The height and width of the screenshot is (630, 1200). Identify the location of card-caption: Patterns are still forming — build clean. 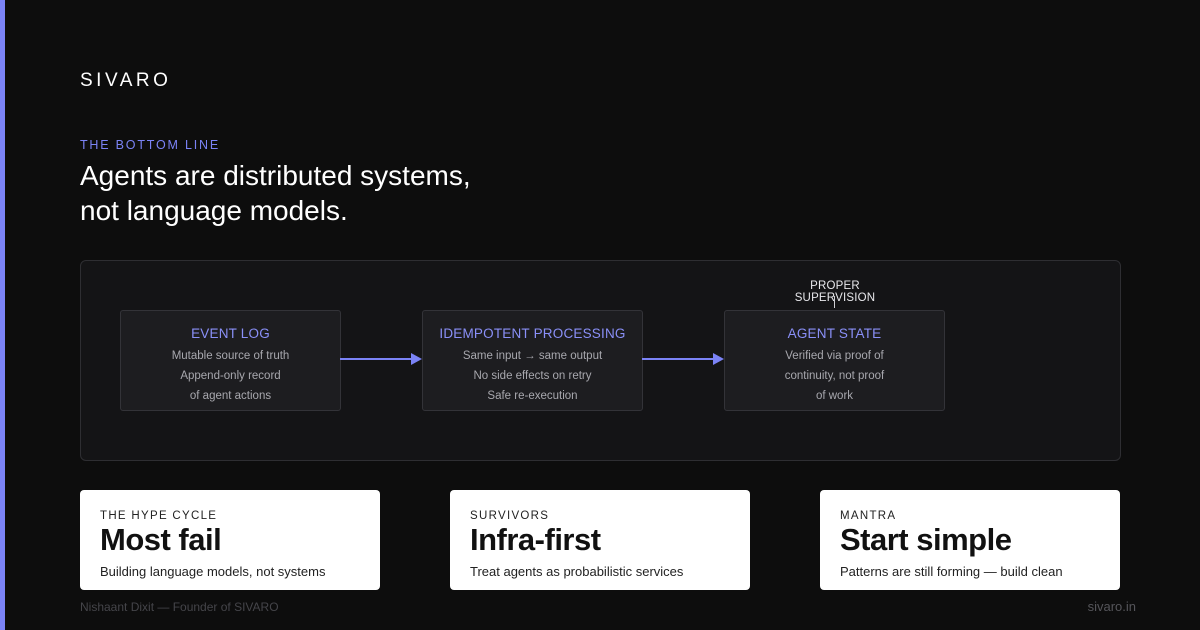
(951, 571).